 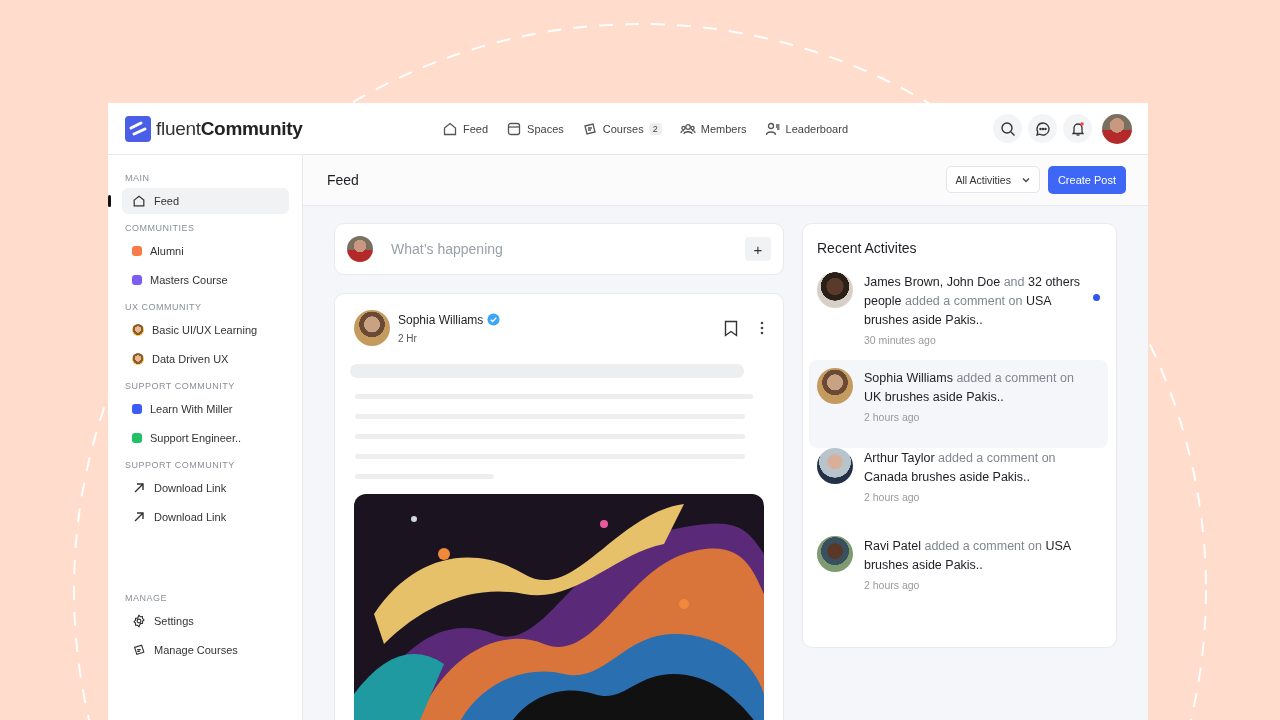 I want to click on sidebar-item: Learn With Miller, so click(x=205, y=409).